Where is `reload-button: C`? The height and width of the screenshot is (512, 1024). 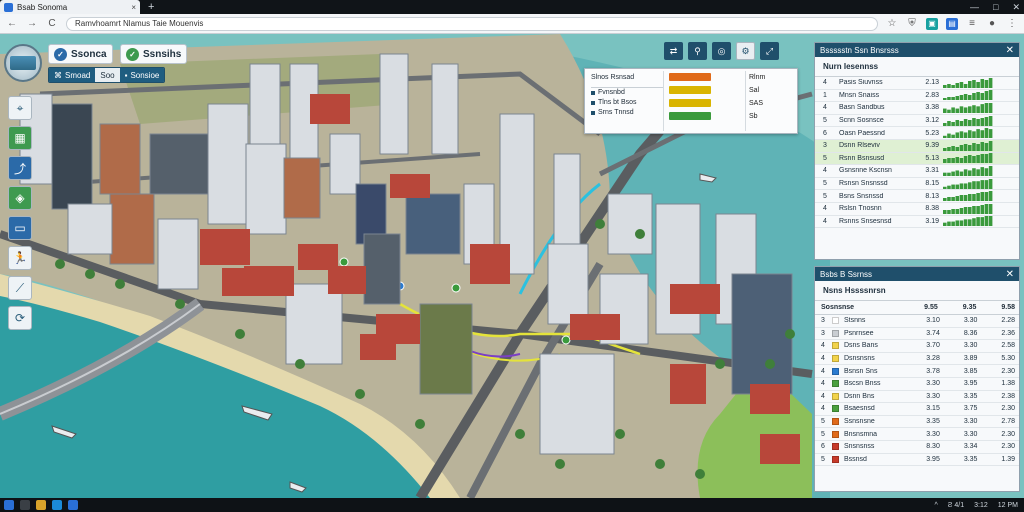 reload-button: C is located at coordinates (52, 23).